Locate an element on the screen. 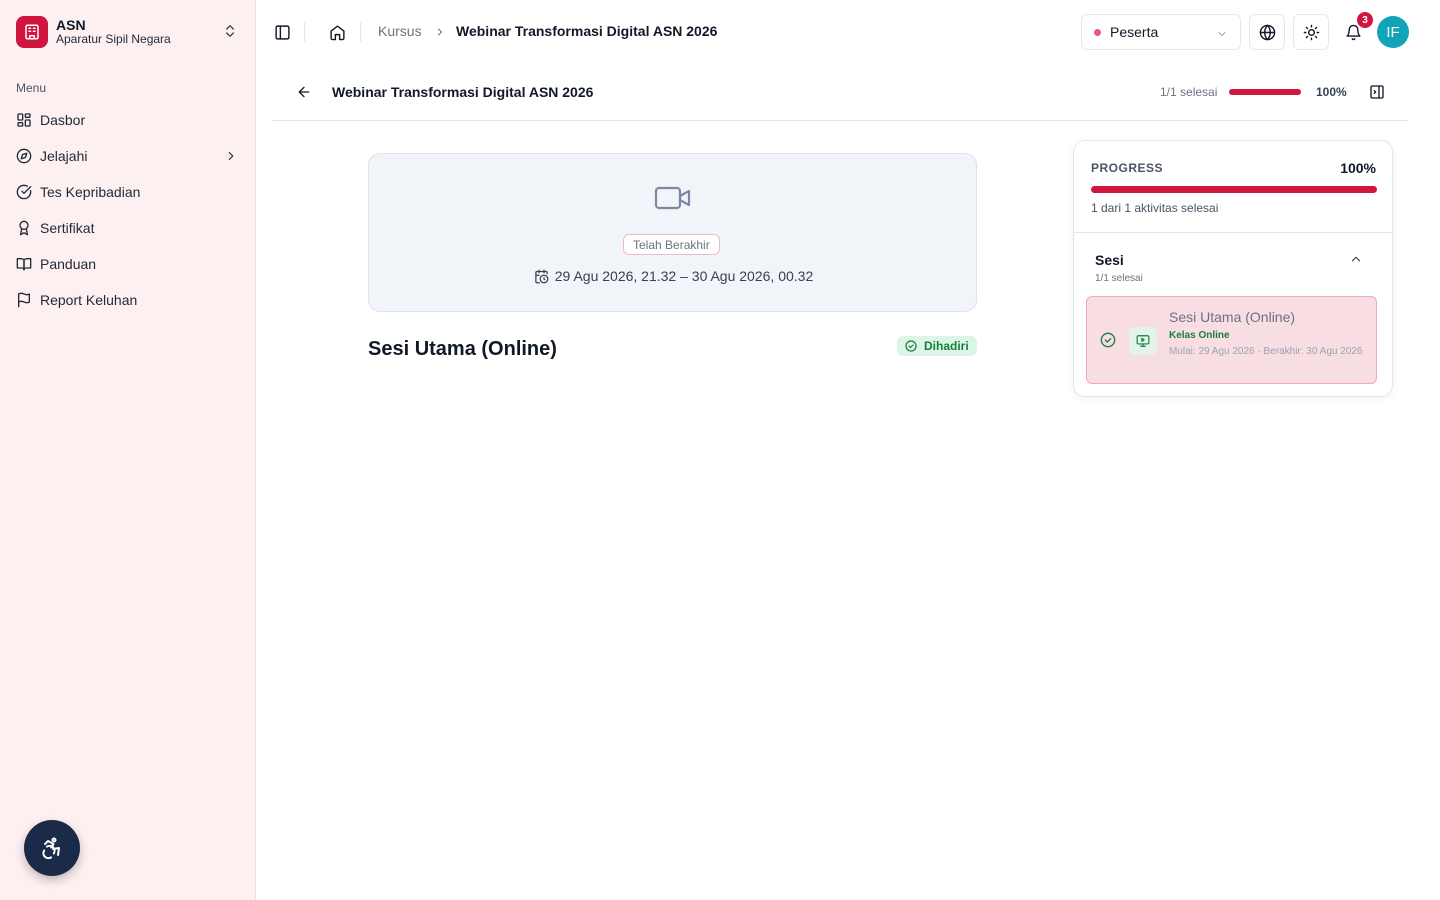 This screenshot has height=900, width=1440. toggle-sidebar-button is located at coordinates (282, 32).